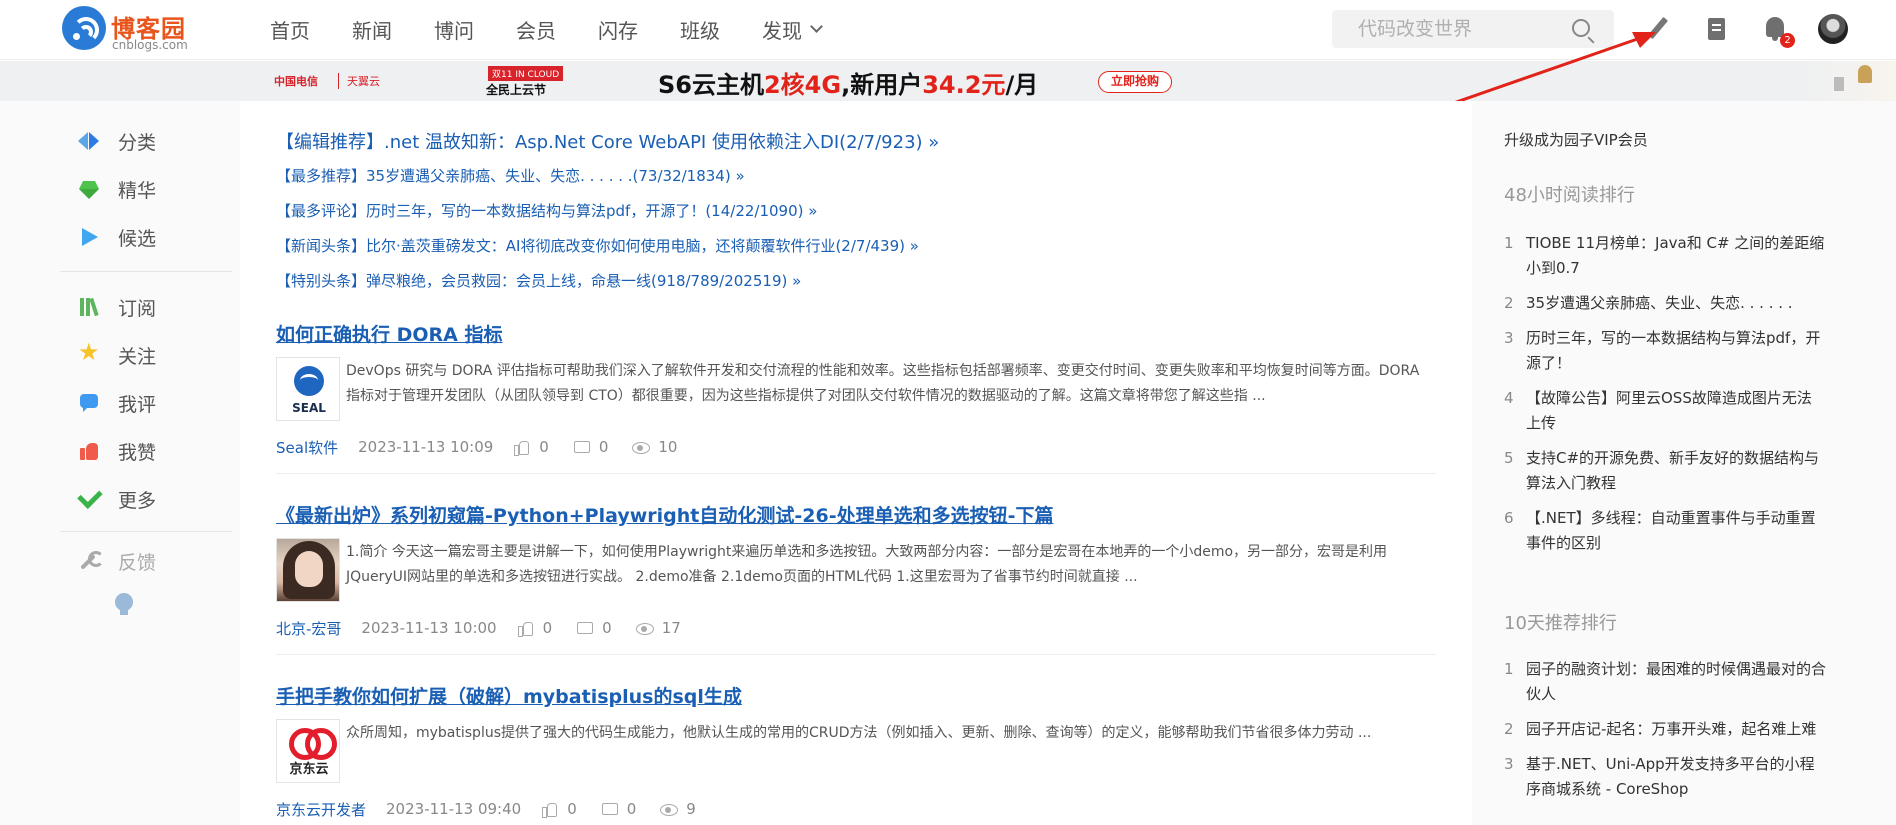  What do you see at coordinates (89, 353) in the screenshot?
I see `star-icon` at bounding box center [89, 353].